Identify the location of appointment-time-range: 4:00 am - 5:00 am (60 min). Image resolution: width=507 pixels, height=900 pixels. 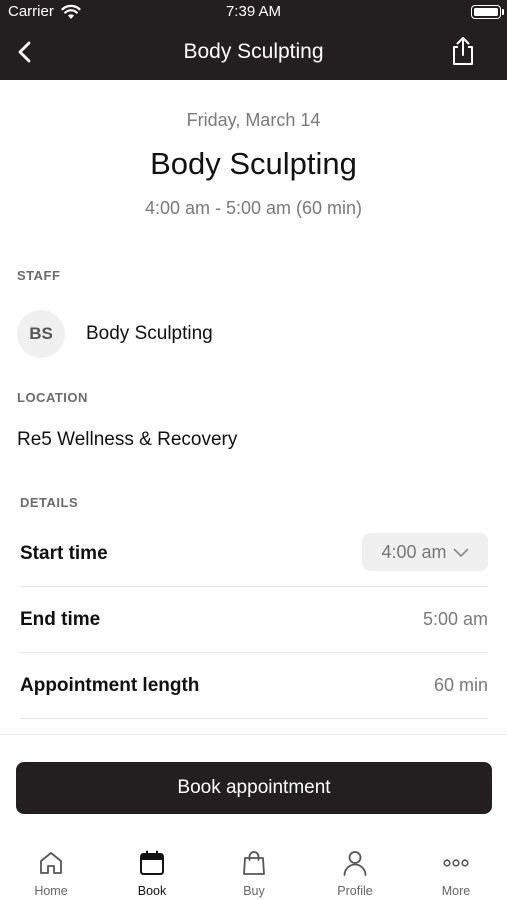
(253, 208).